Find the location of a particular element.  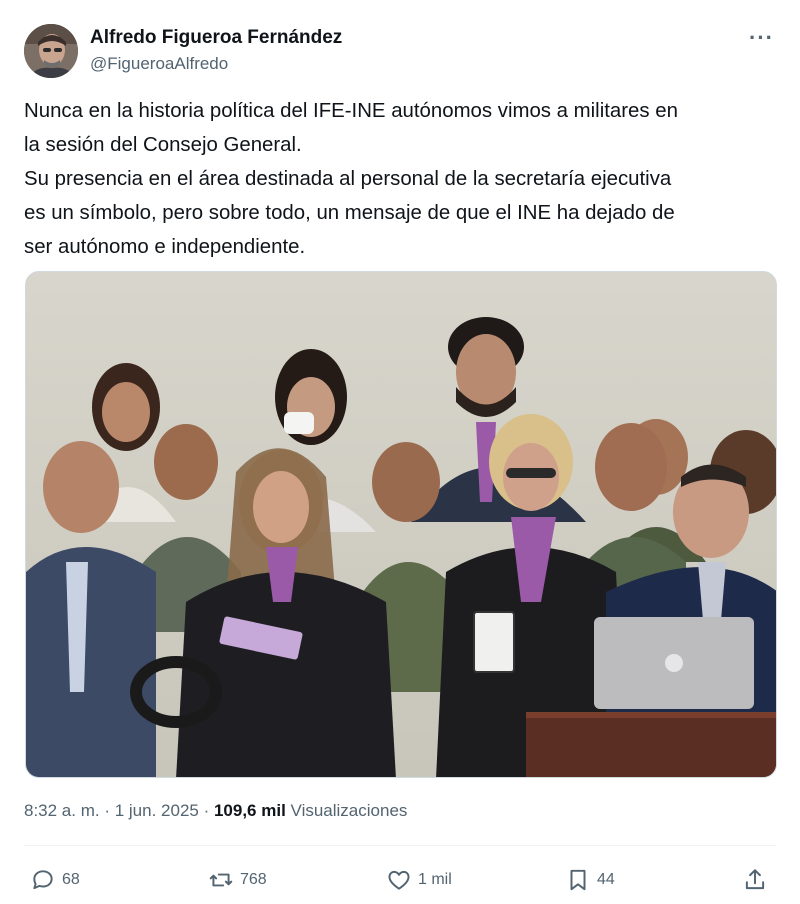

tweet-line: la sesión del Consejo General. is located at coordinates (163, 145).